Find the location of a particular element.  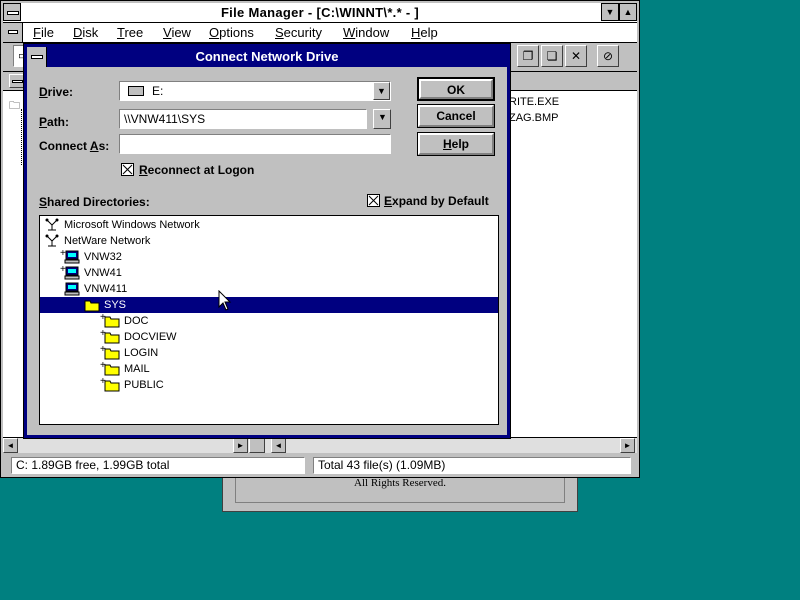

tree-item-label: VNW32 is located at coordinates (103, 257).